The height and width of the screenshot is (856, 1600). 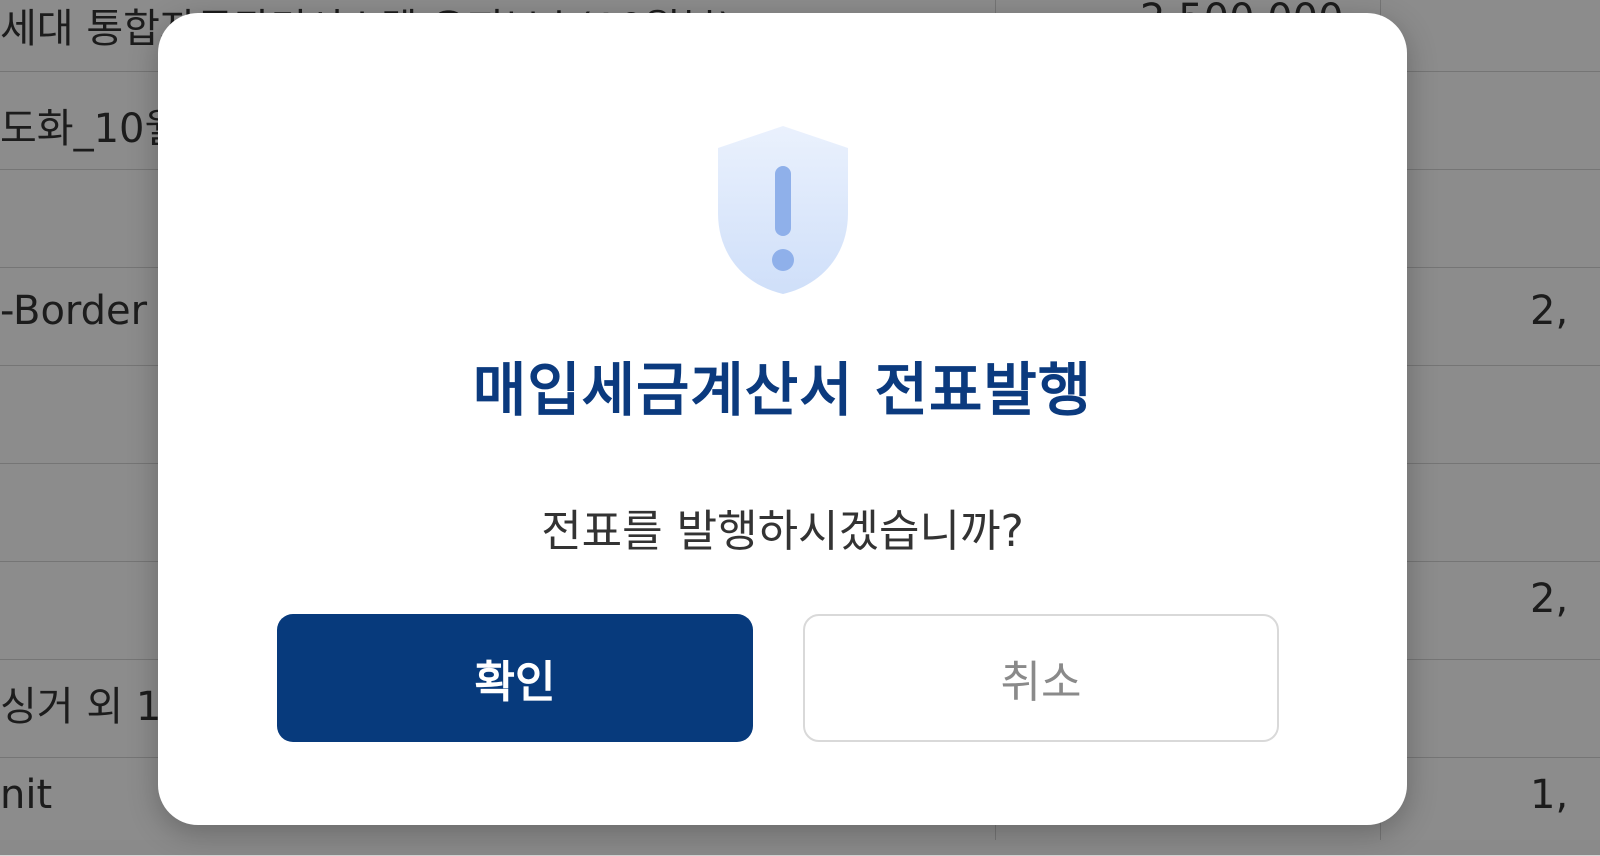 What do you see at coordinates (515, 678) in the screenshot?
I see `confirm-button: 확인` at bounding box center [515, 678].